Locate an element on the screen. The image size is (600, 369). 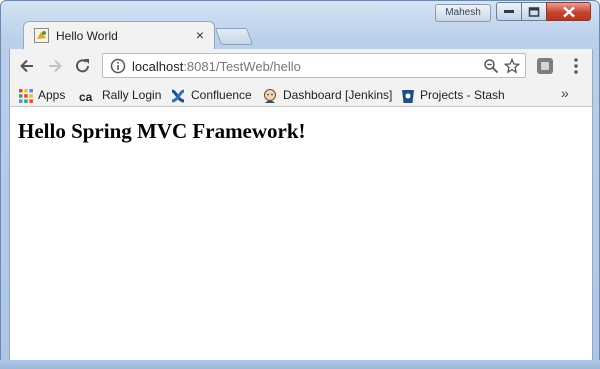
maximize-icon is located at coordinates (534, 11).